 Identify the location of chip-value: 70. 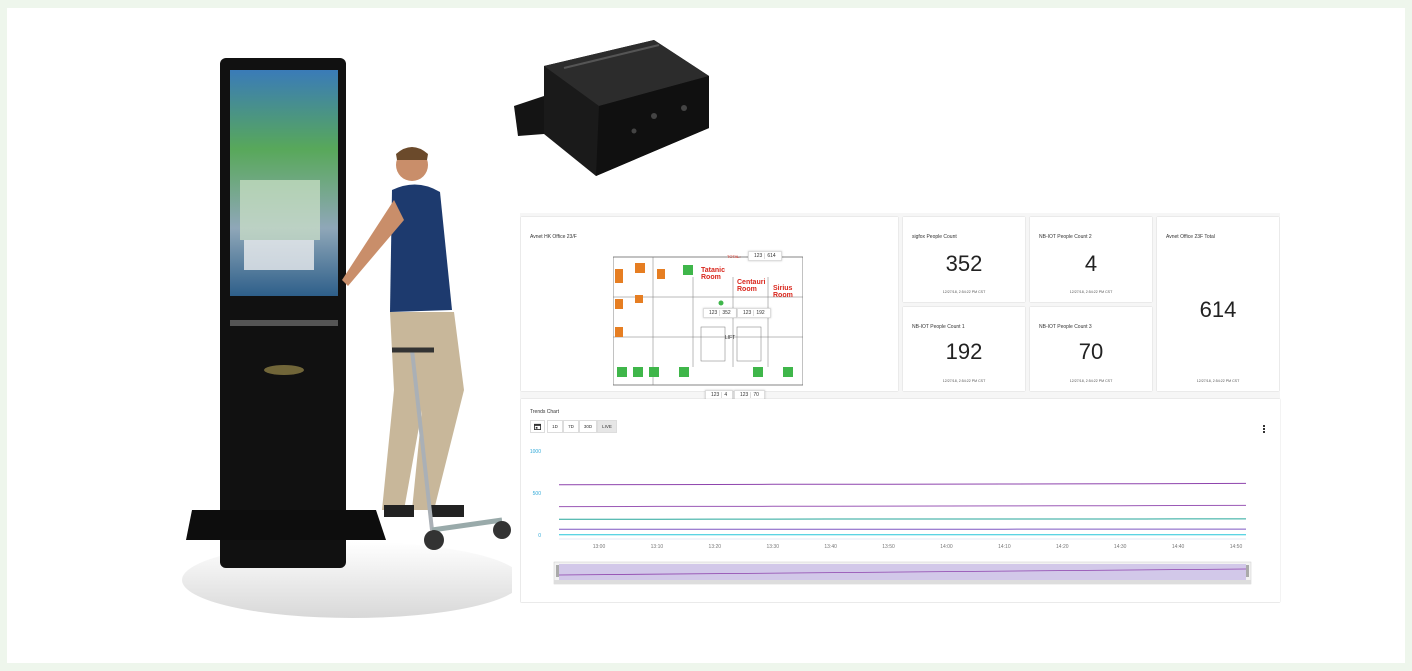
(755, 395).